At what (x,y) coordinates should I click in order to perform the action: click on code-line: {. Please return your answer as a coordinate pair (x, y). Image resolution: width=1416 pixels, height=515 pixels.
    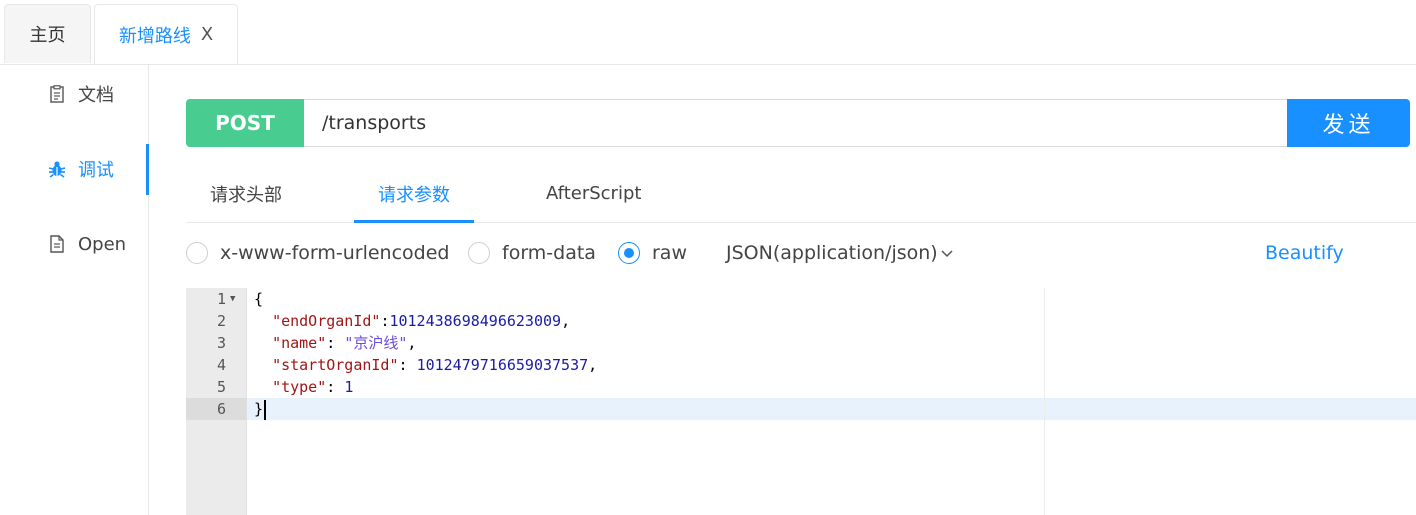
    Looking at the image, I should click on (258, 299).